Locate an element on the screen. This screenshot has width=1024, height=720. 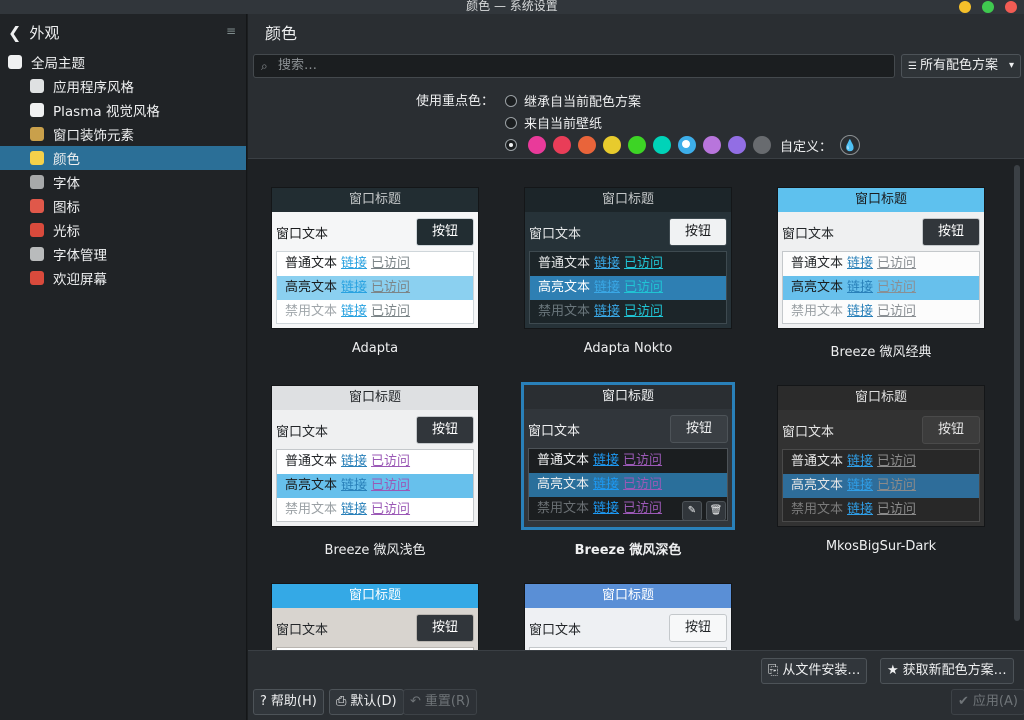
help-button: ? 帮助(H) is located at coordinates (288, 702).